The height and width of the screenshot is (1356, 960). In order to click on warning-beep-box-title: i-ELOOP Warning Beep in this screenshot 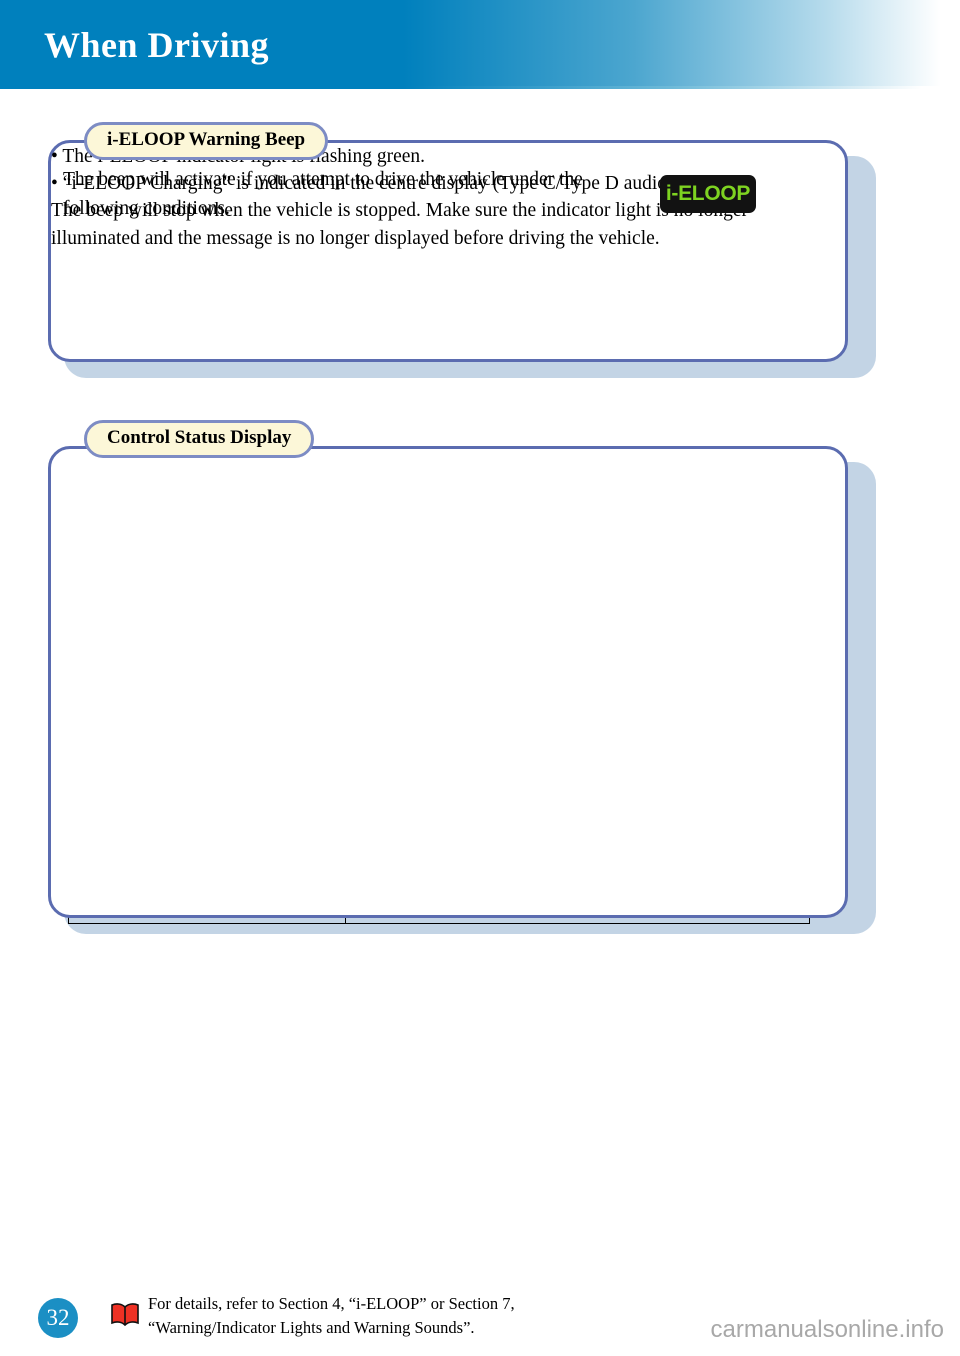, I will do `click(206, 141)`.